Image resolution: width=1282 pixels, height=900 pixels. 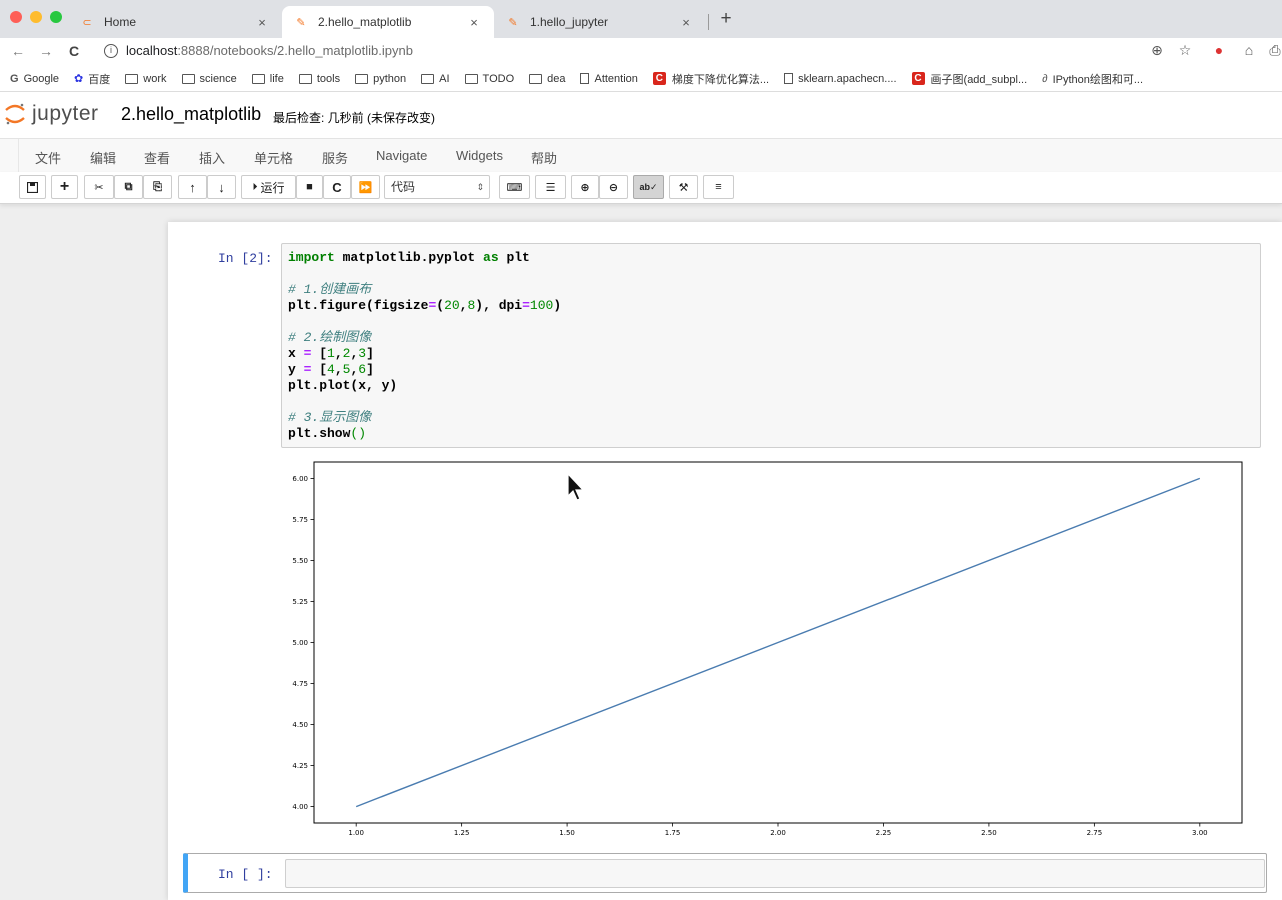 What do you see at coordinates (111, 51) in the screenshot?
I see `site-info-icon: i` at bounding box center [111, 51].